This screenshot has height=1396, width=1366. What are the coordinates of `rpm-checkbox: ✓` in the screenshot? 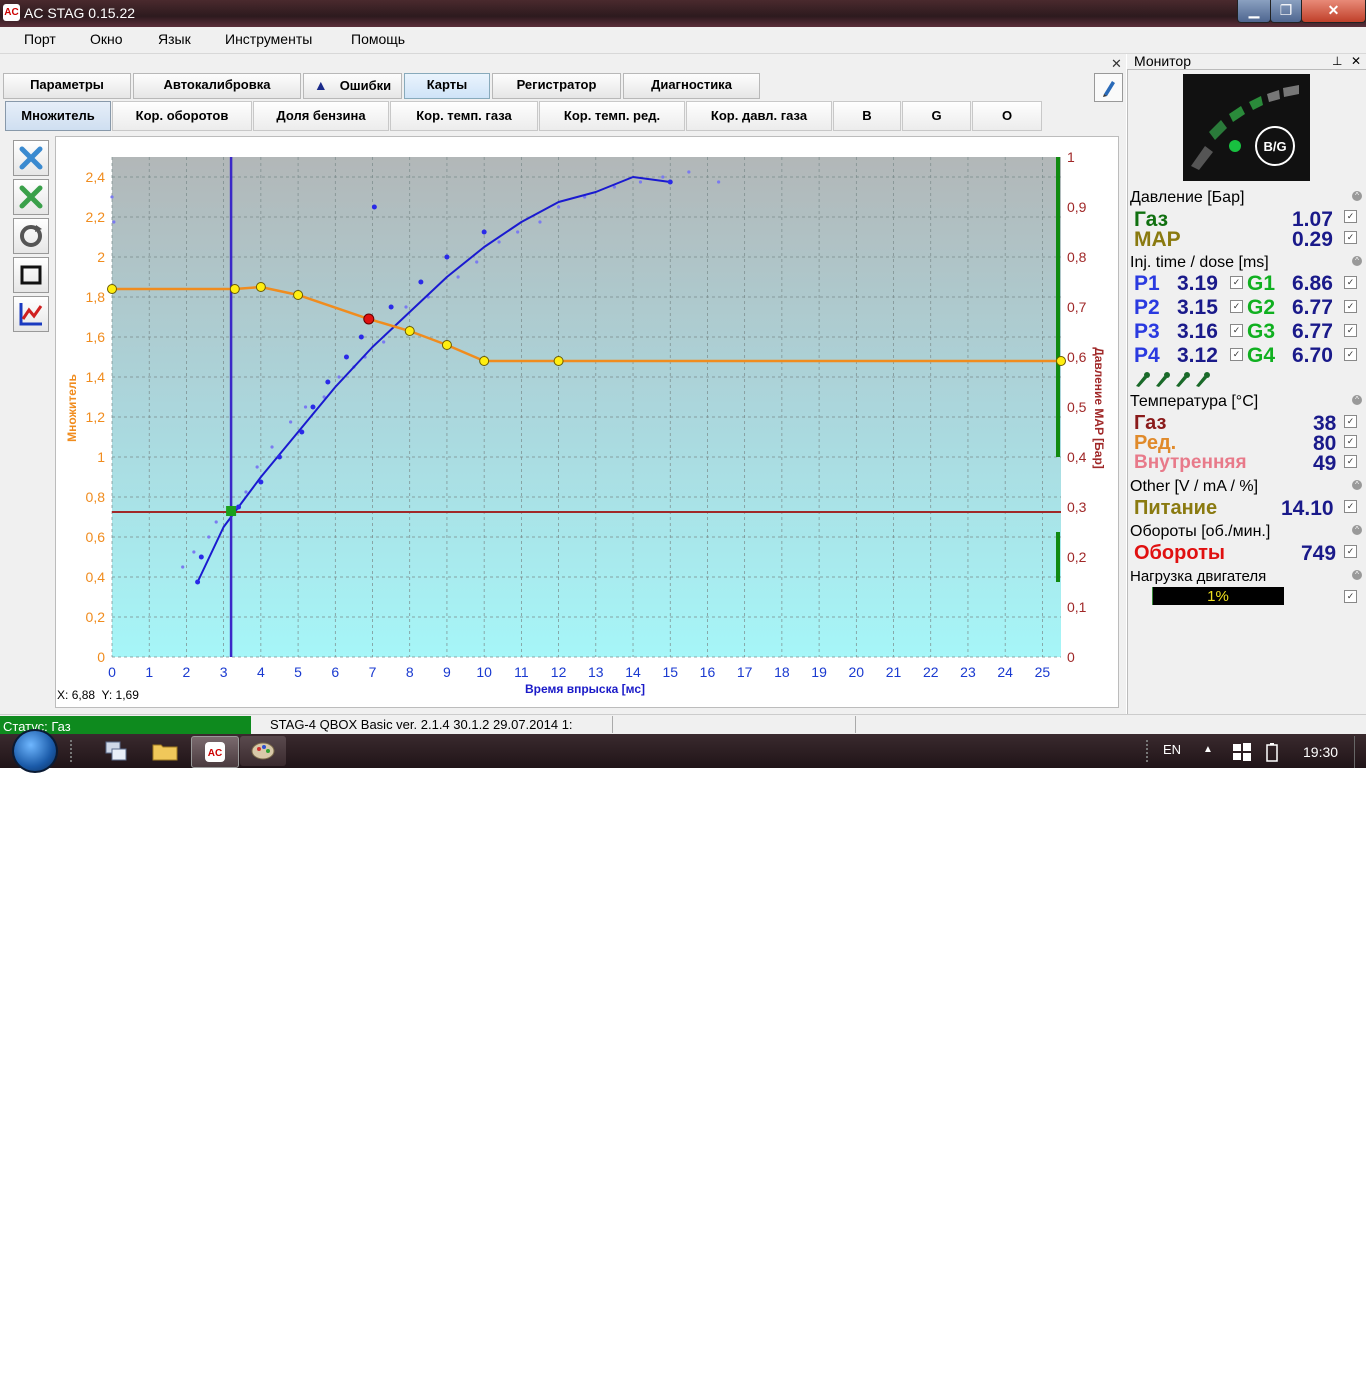 It's located at (1350, 551).